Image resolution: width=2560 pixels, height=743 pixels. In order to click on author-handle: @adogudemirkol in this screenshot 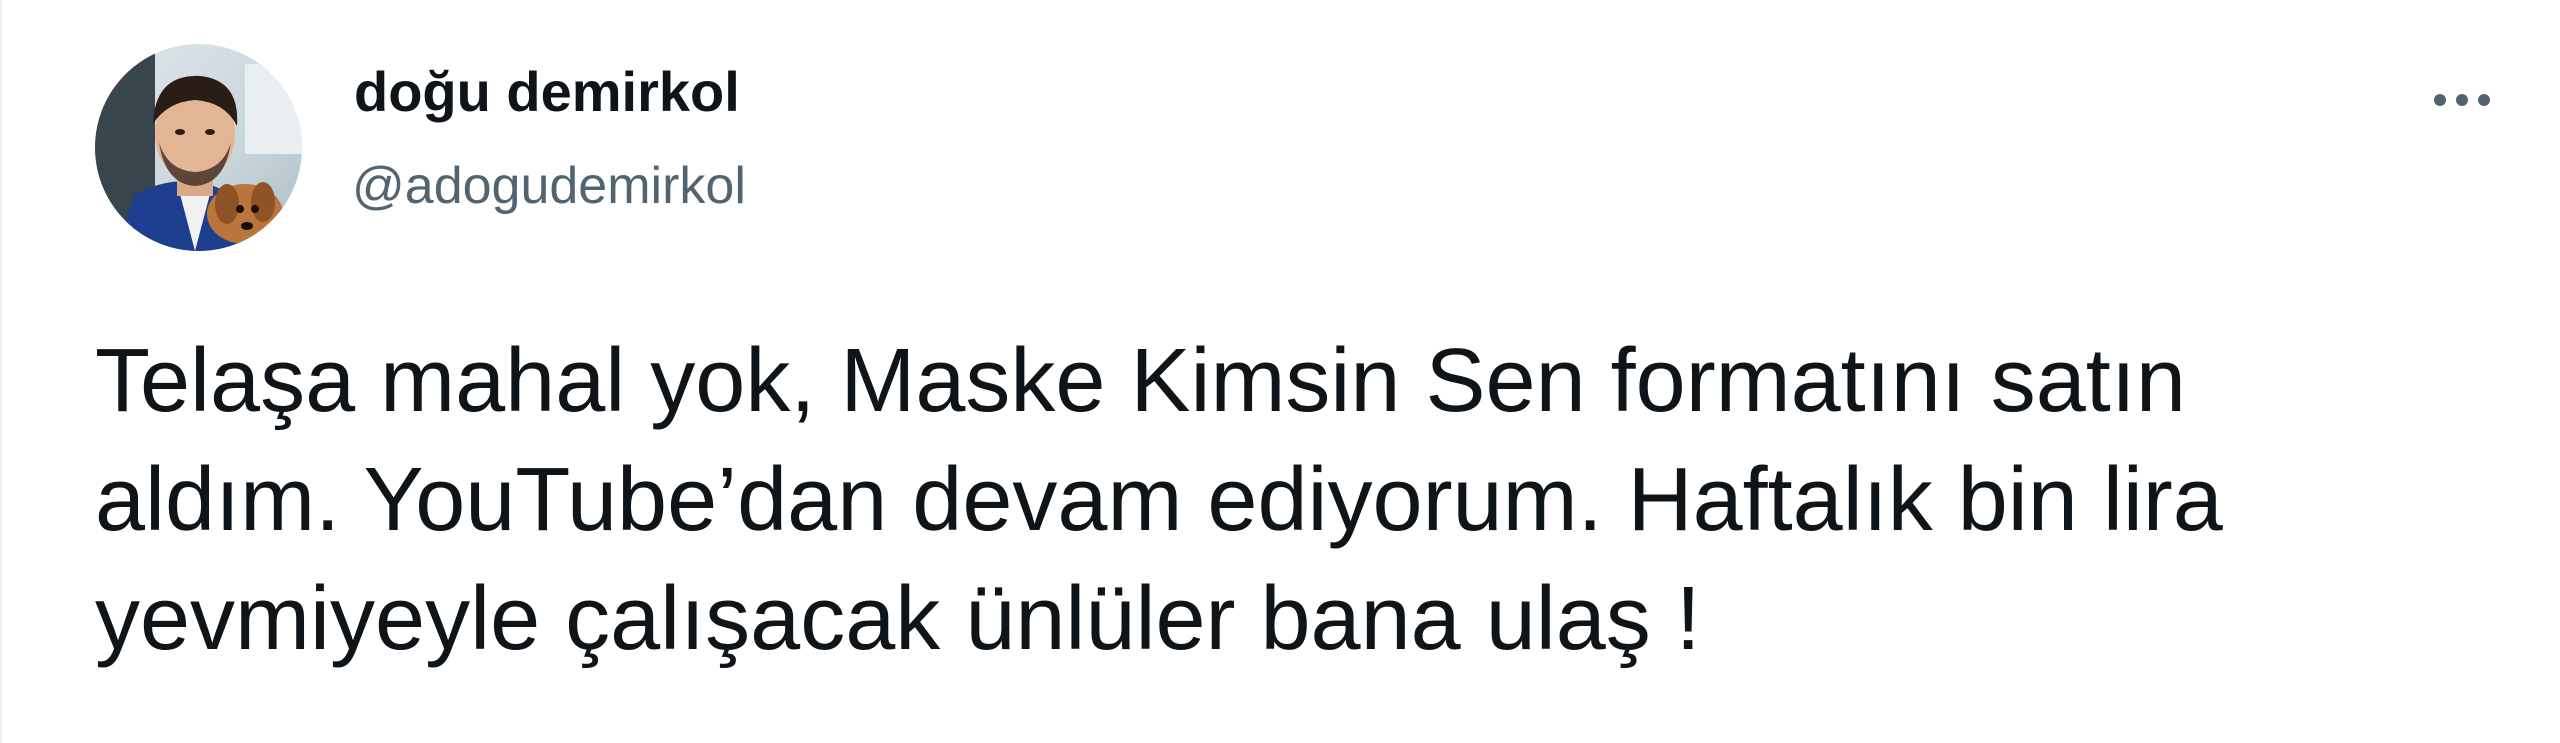, I will do `click(549, 186)`.